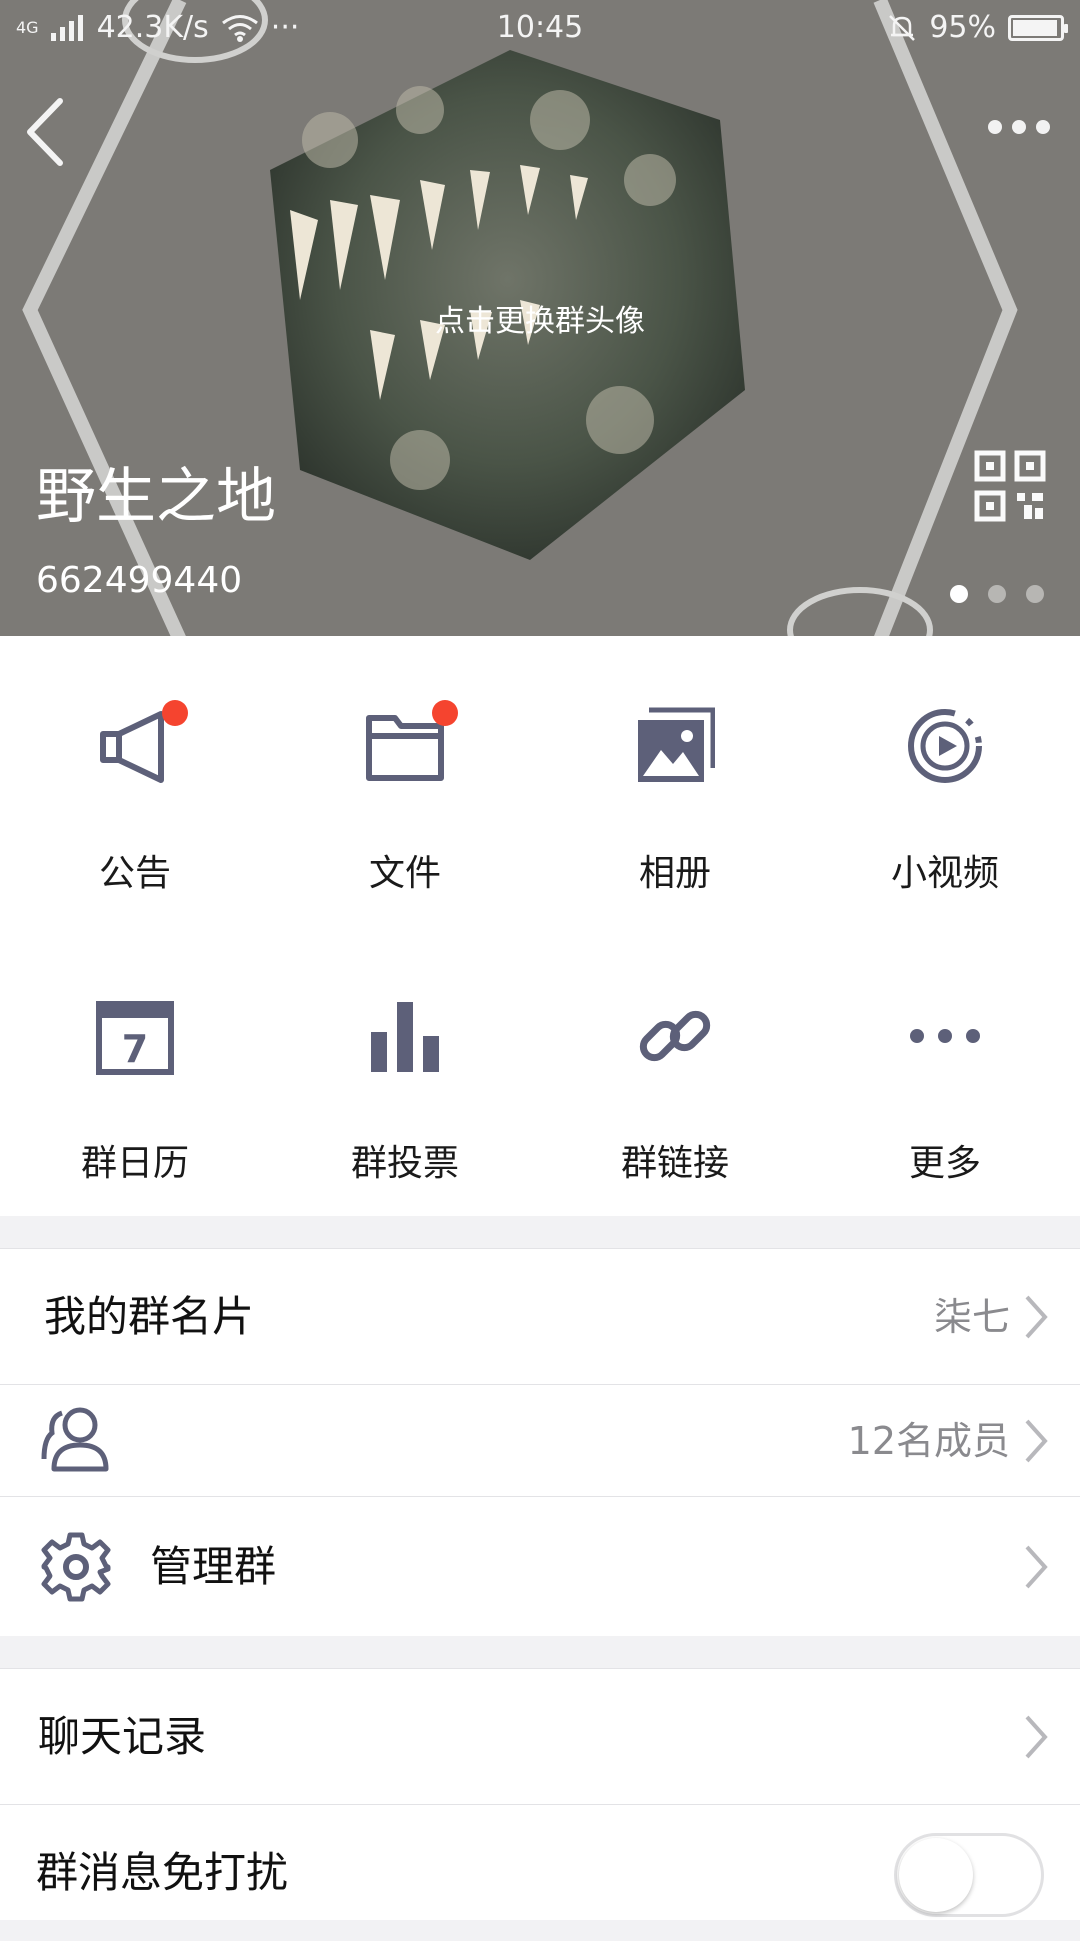 The width and height of the screenshot is (1080, 1941). What do you see at coordinates (135, 1049) in the screenshot?
I see `calendar-day: 7` at bounding box center [135, 1049].